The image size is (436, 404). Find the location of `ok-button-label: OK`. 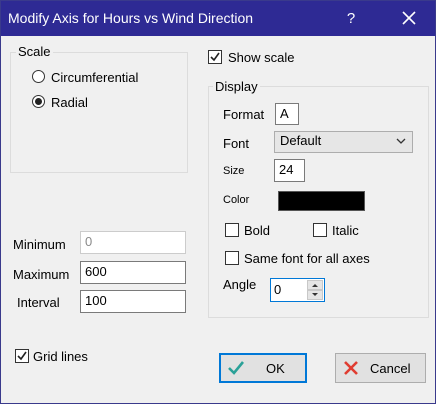

ok-button-label: OK is located at coordinates (275, 368).